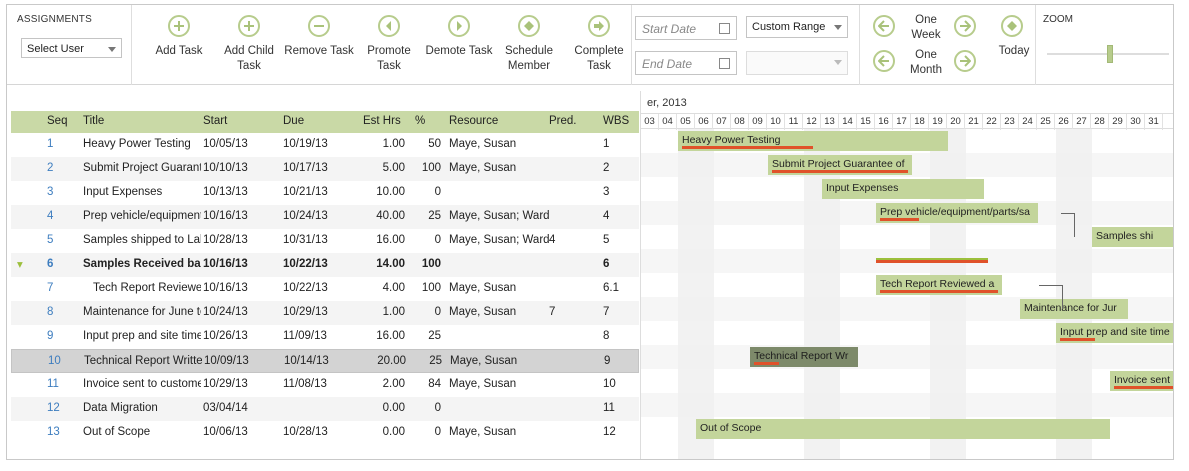 Image resolution: width=1189 pixels, height=471 pixels. What do you see at coordinates (965, 26) in the screenshot?
I see `next-week-button` at bounding box center [965, 26].